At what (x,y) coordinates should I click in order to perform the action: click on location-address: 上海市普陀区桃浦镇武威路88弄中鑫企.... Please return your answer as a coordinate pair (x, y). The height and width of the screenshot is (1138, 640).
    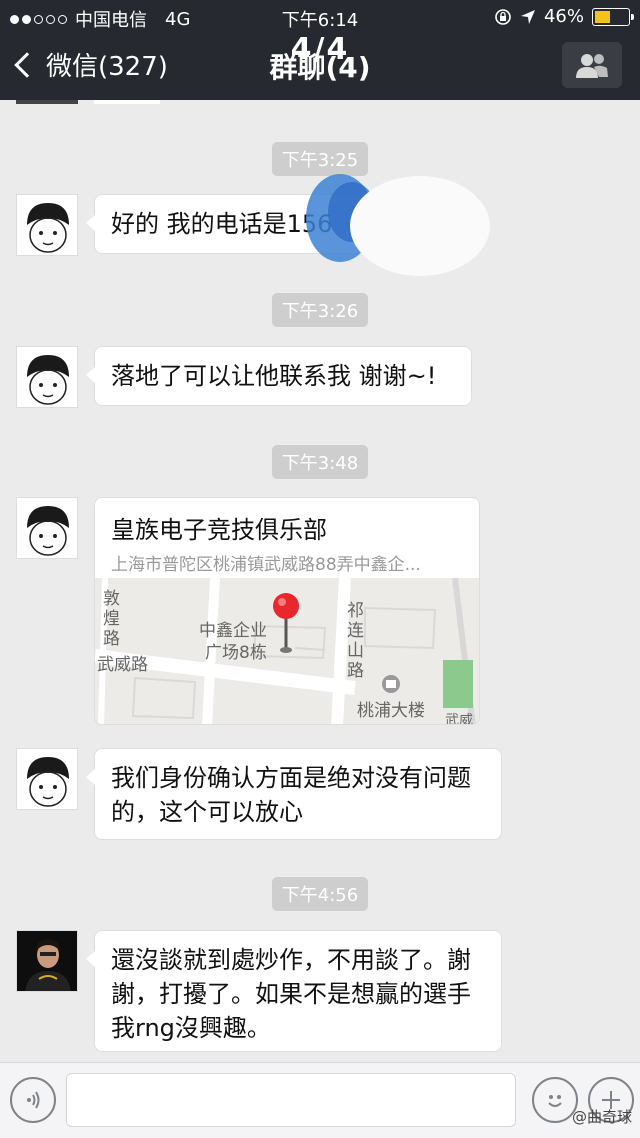
    Looking at the image, I should click on (266, 565).